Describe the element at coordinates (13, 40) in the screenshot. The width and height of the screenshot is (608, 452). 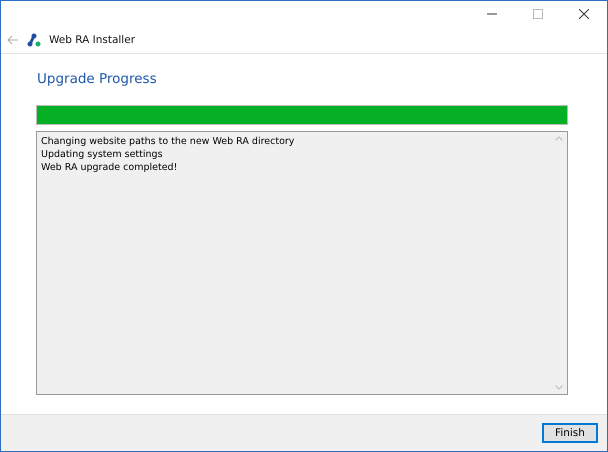
I see `back-arrow-icon` at that location.